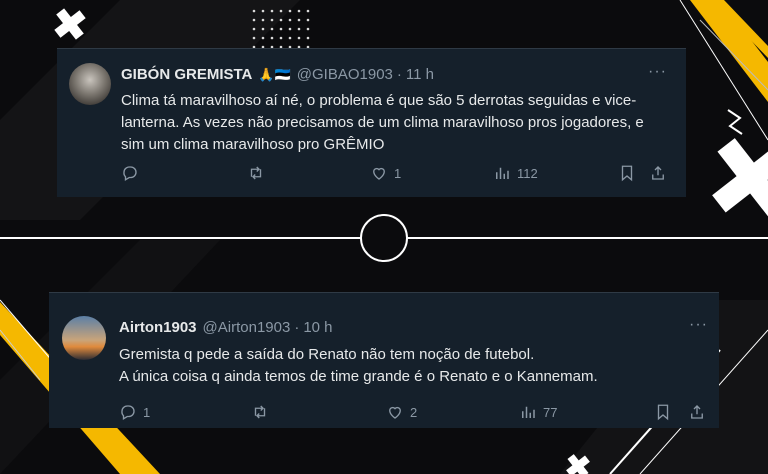 Image resolution: width=768 pixels, height=474 pixels. I want to click on views-count: 77, so click(550, 412).